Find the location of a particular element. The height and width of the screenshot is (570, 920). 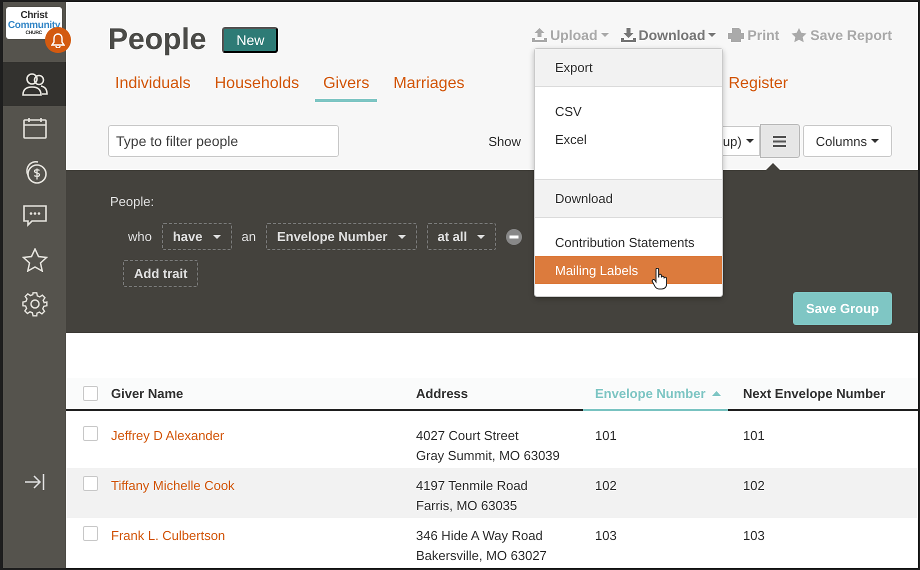

menu-header: Export is located at coordinates (628, 68).